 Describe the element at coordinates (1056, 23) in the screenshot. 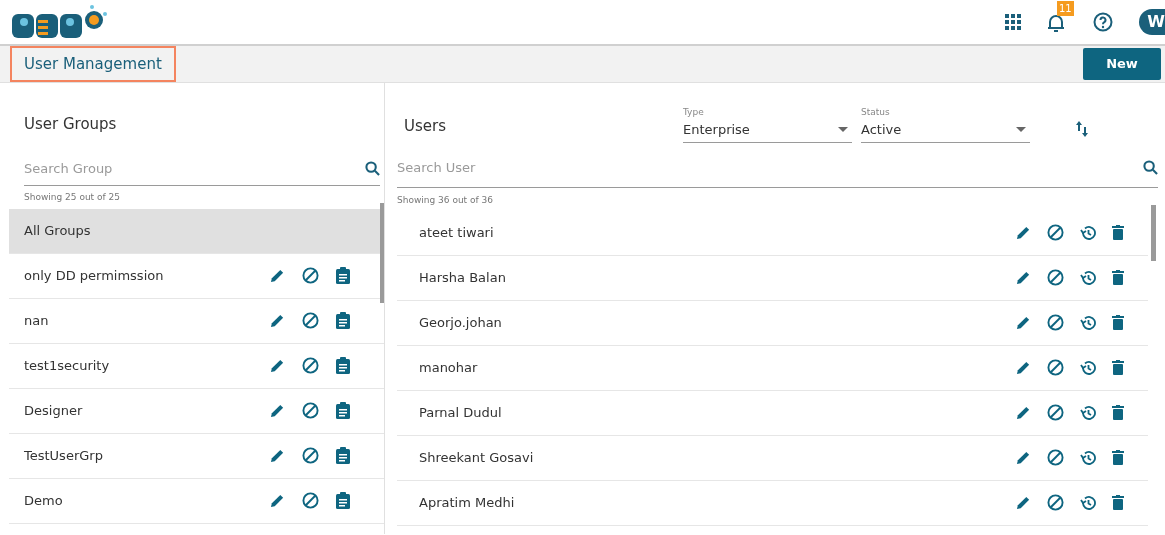

I see `bell-icon` at that location.